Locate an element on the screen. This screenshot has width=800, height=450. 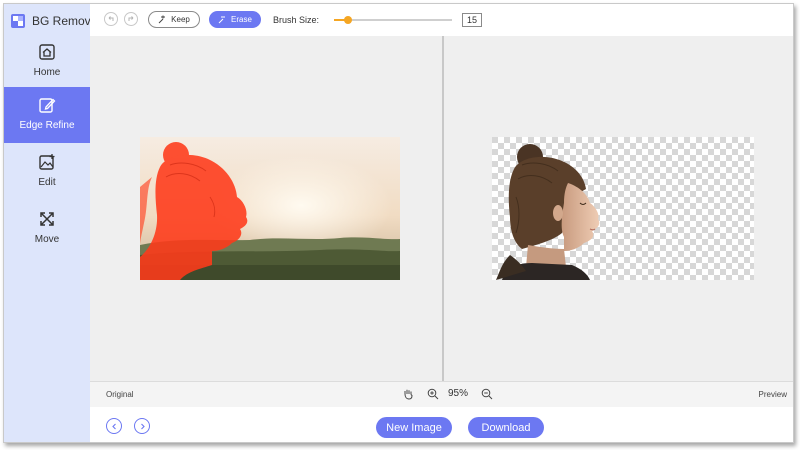
brush-size-slider-thumb is located at coordinates (348, 20).